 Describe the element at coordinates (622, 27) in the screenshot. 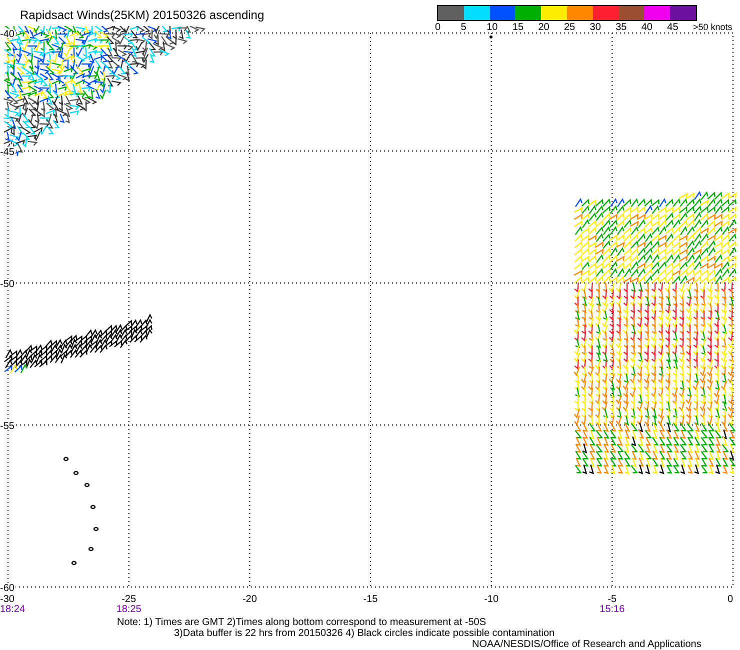

I see `legend-label: 35` at that location.